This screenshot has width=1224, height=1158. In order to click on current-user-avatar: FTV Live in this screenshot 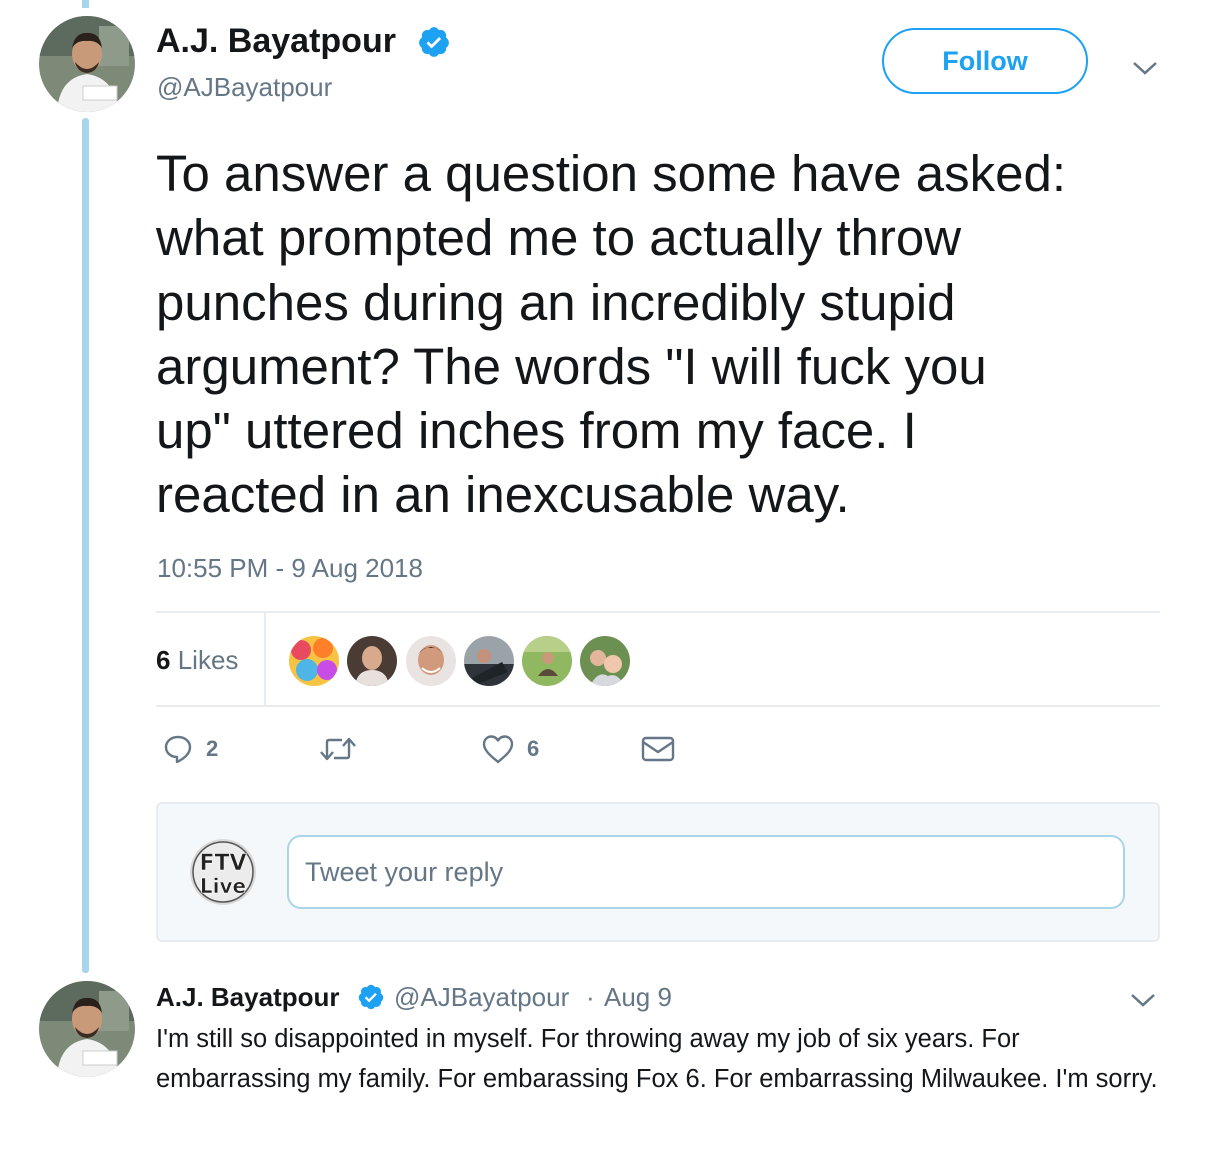, I will do `click(223, 872)`.